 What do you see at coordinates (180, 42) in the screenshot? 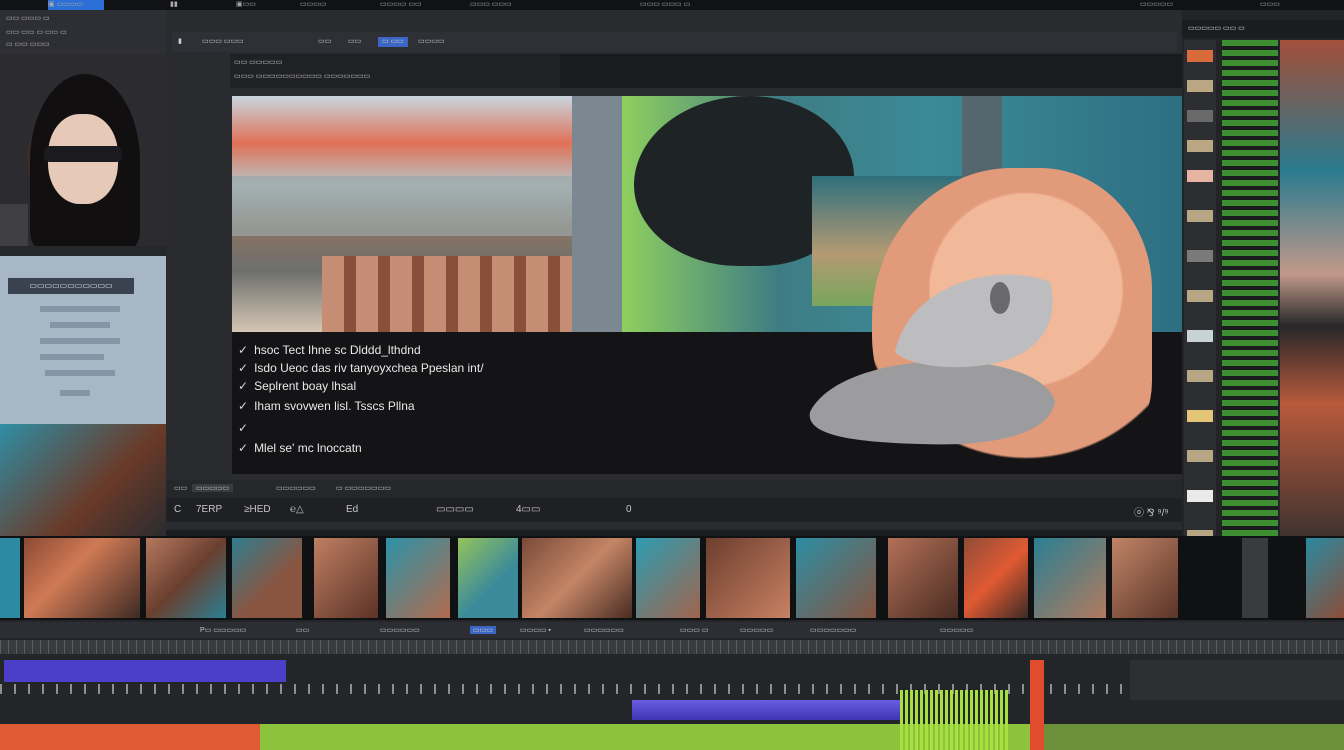
I see `pin-icon: ▮` at bounding box center [180, 42].